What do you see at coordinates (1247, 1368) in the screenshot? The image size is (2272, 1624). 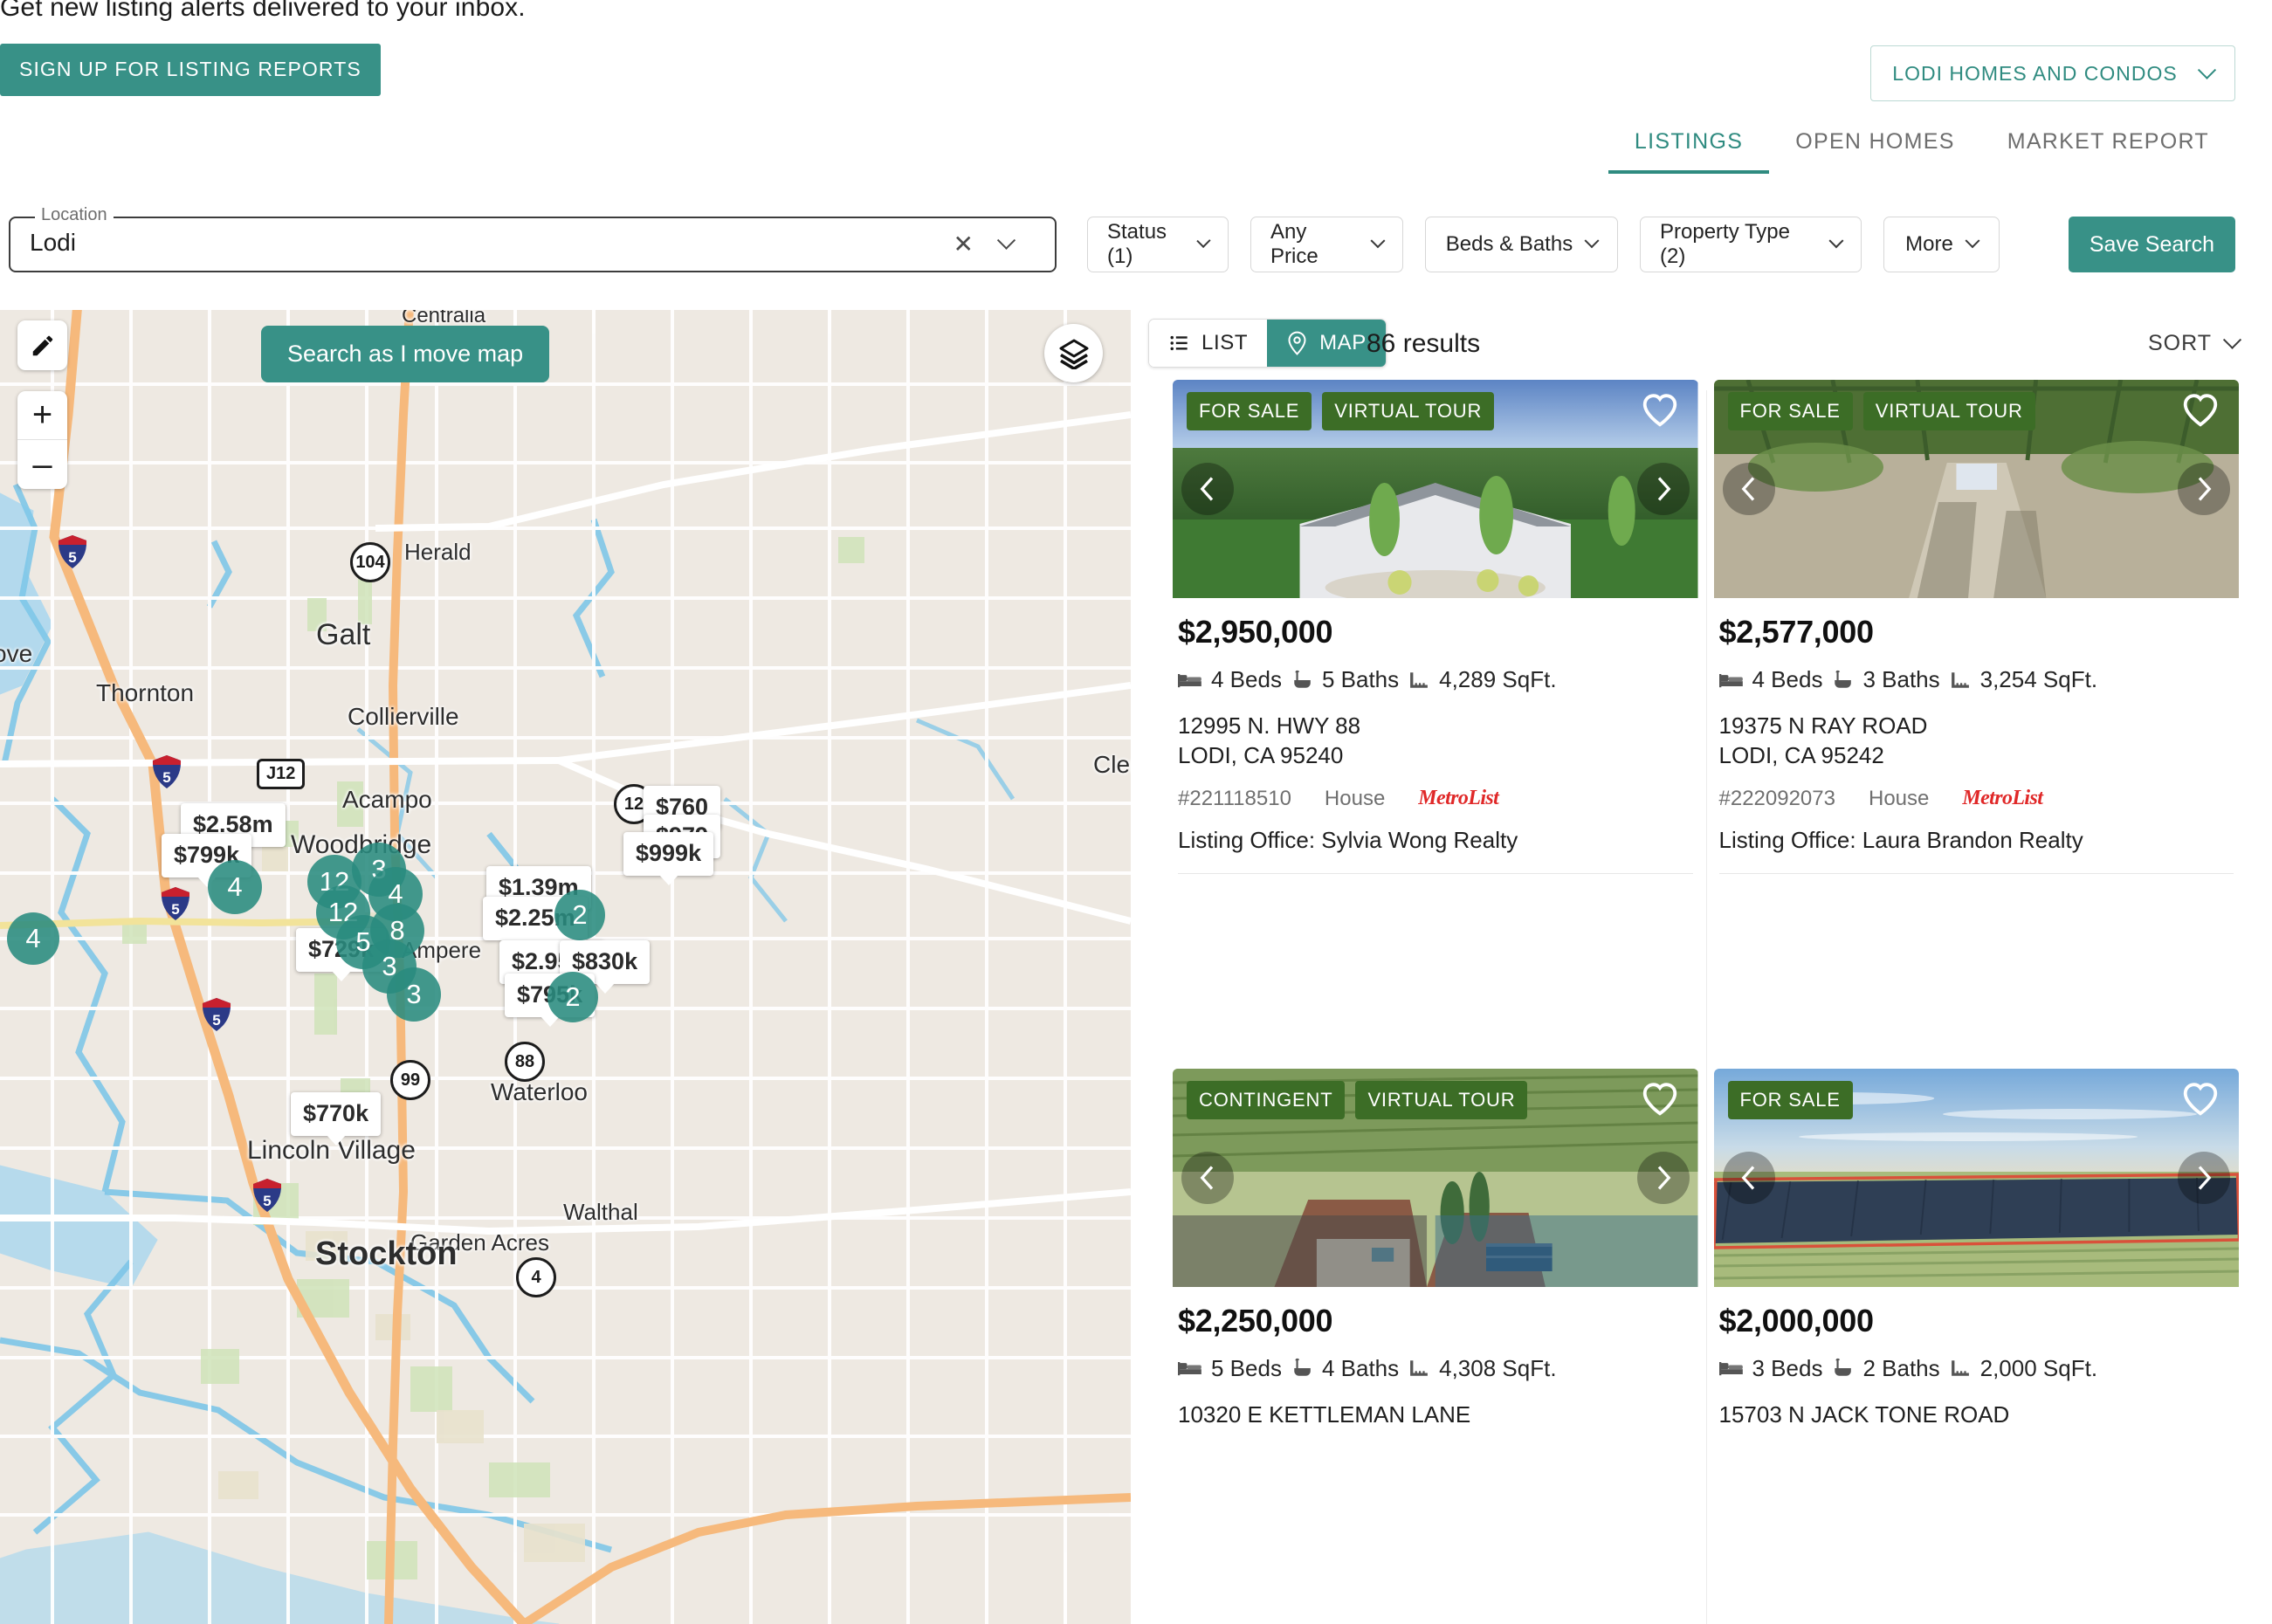 I see `listing-beds: 5 Beds` at bounding box center [1247, 1368].